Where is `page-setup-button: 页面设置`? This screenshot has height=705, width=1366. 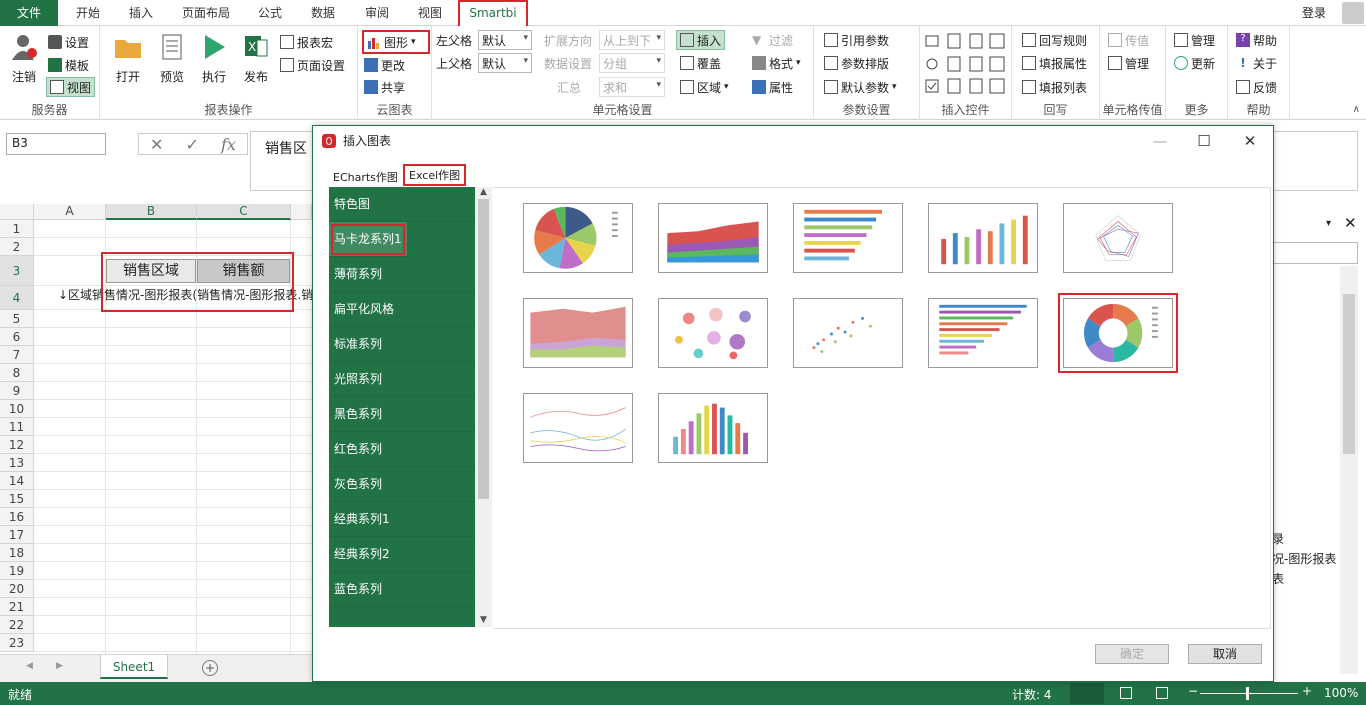
page-setup-button: 页面设置 is located at coordinates (312, 65).